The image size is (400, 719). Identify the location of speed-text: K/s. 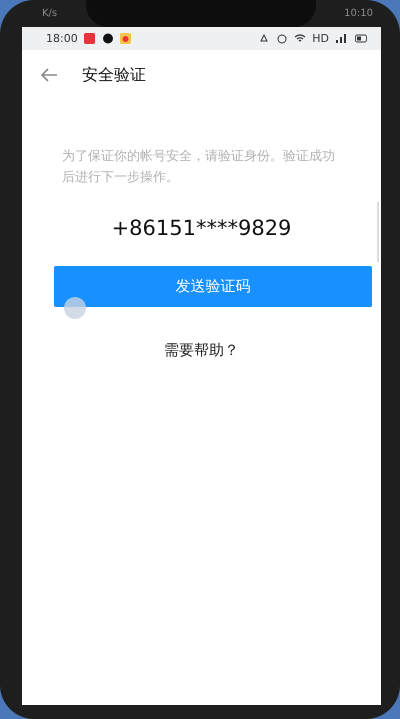
(50, 13).